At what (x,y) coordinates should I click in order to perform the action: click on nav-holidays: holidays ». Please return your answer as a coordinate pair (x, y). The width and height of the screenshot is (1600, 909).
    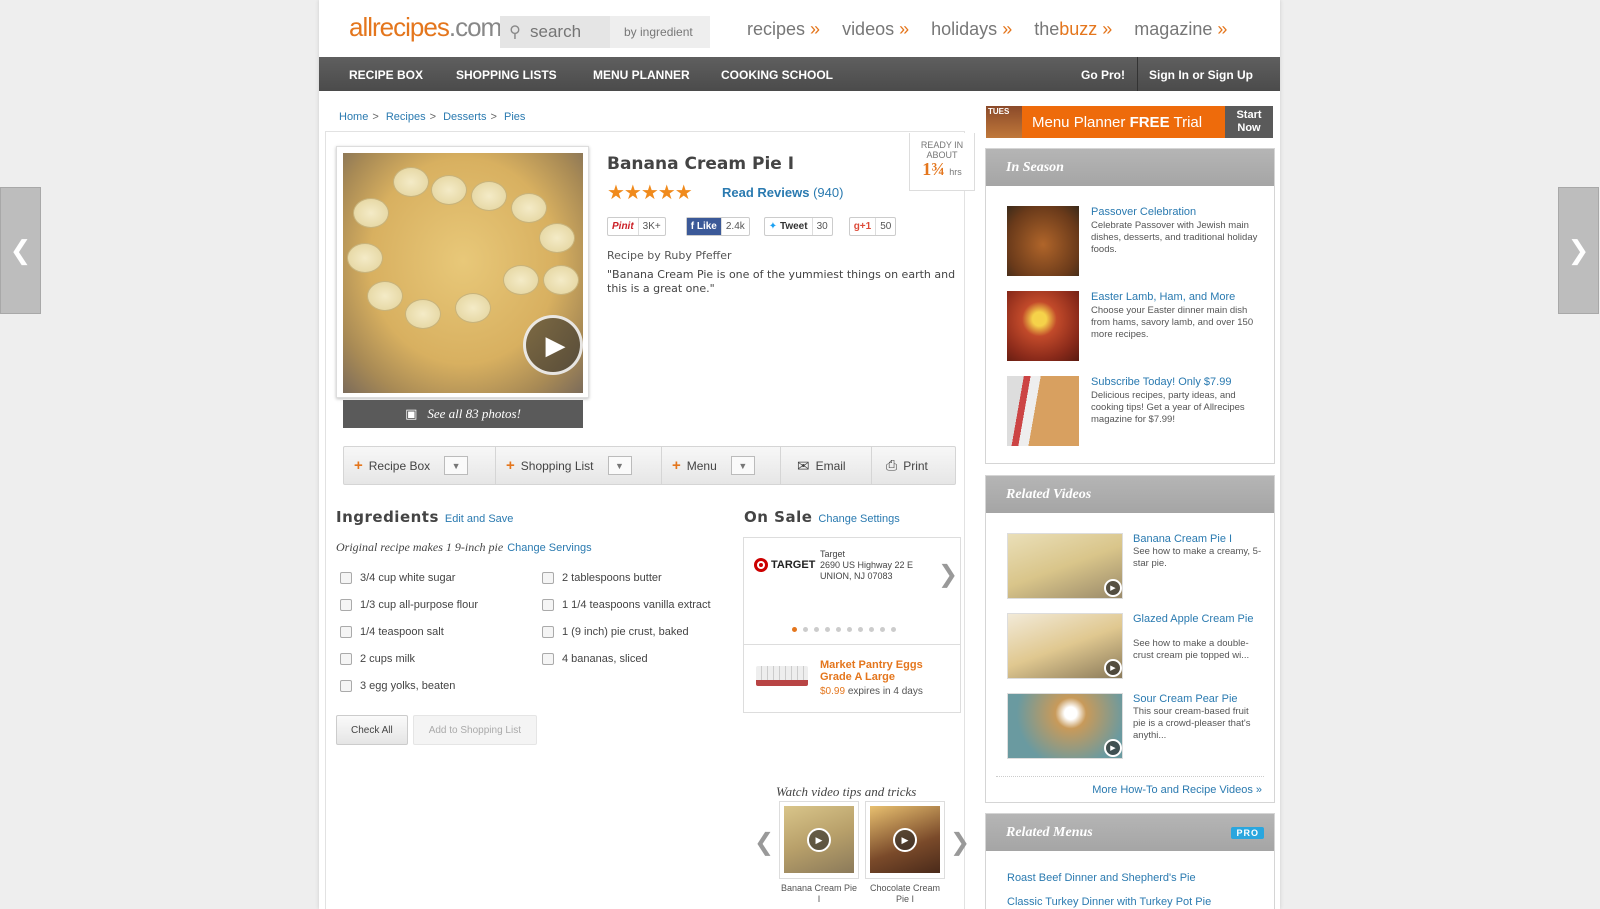
    Looking at the image, I should click on (971, 29).